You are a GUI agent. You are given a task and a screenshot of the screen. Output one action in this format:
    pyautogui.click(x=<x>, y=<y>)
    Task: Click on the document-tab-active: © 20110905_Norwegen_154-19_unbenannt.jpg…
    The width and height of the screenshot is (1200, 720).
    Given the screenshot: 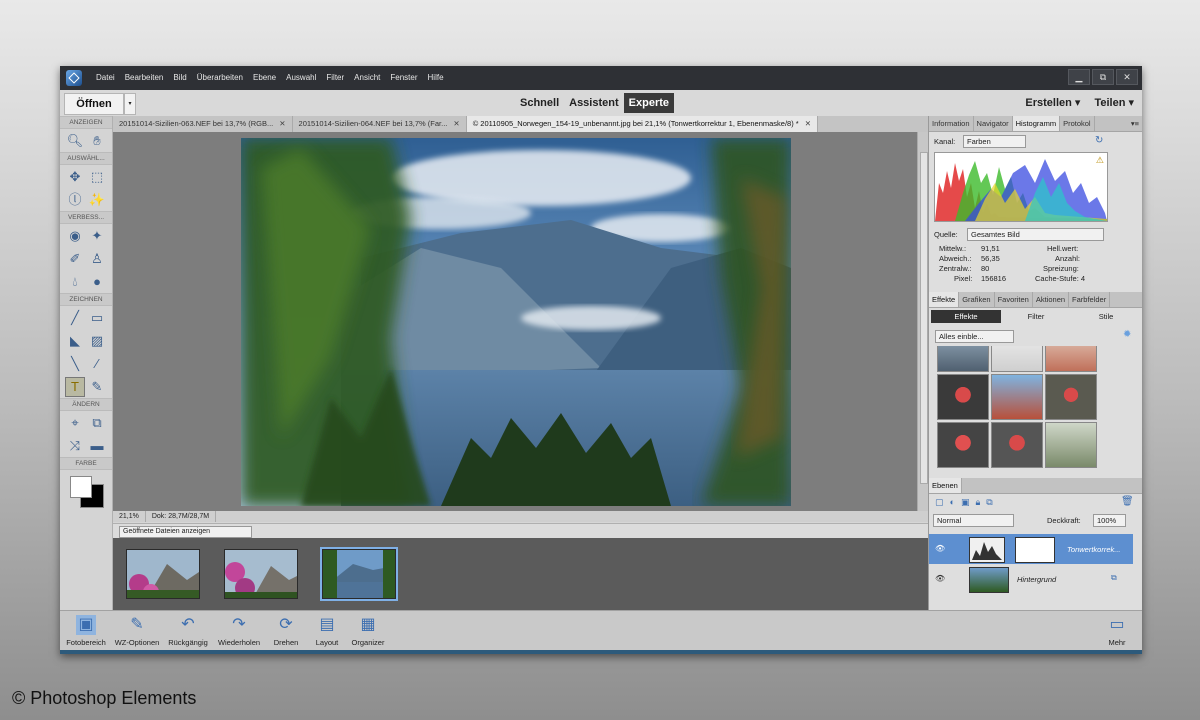 What is the action you would take?
    pyautogui.click(x=642, y=124)
    